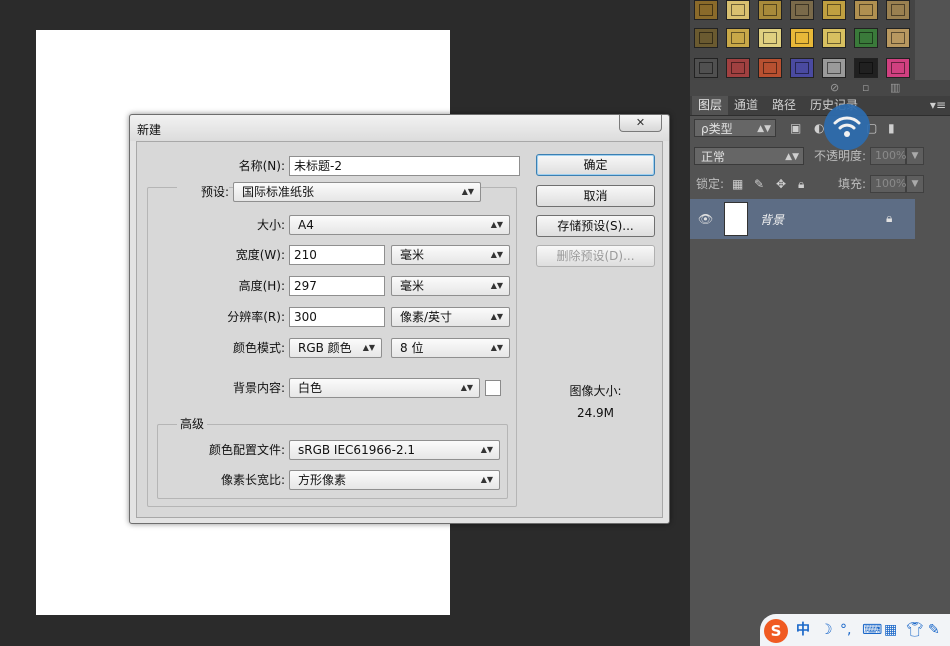  What do you see at coordinates (450, 255) in the screenshot?
I see `width-unit-select: 毫米 ▲▼` at bounding box center [450, 255].